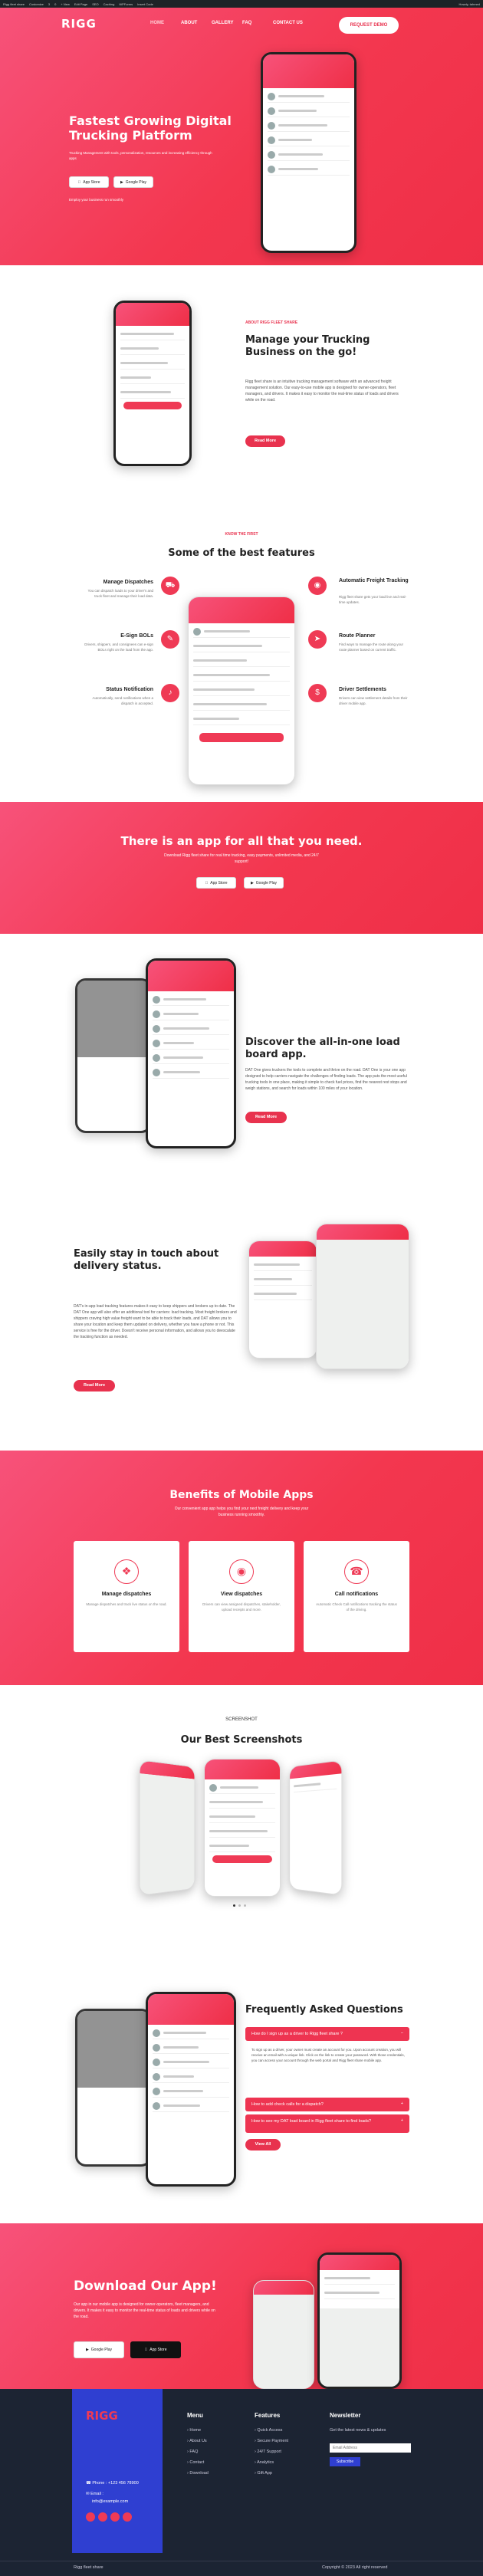 The width and height of the screenshot is (483, 2576). What do you see at coordinates (271, 2473) in the screenshot?
I see `footer-link: › Gift App` at bounding box center [271, 2473].